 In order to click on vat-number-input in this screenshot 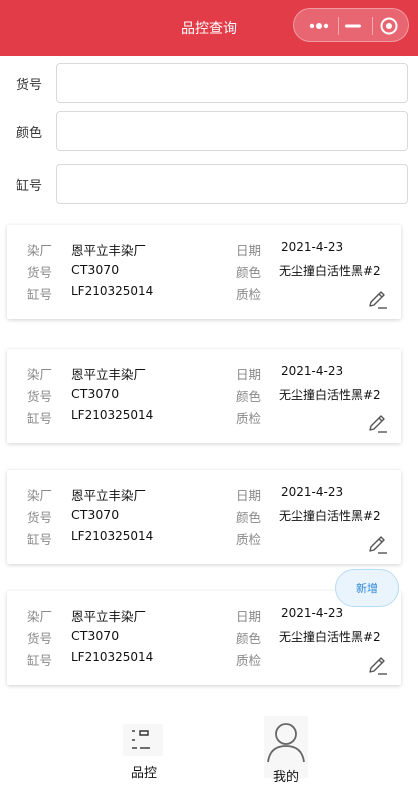, I will do `click(232, 184)`.